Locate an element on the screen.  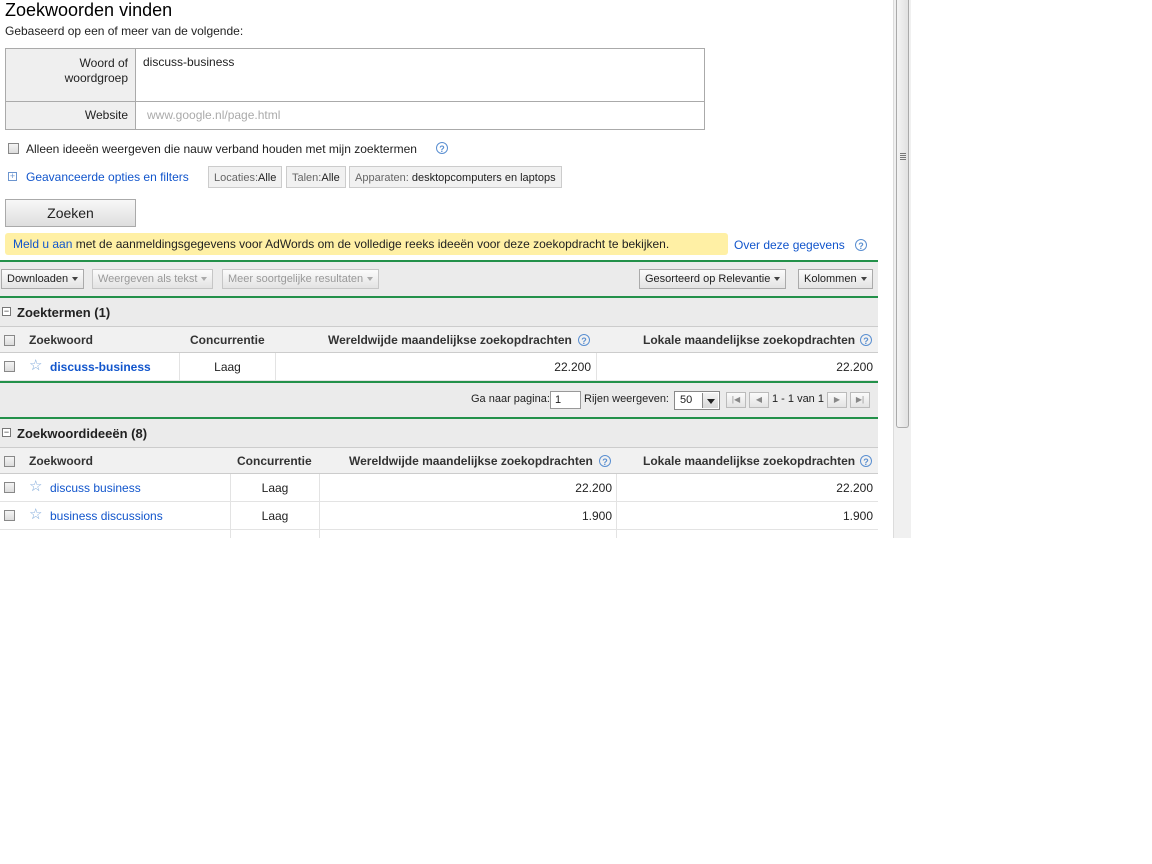
word-label: Woord of woordgroep is located at coordinates (96, 71).